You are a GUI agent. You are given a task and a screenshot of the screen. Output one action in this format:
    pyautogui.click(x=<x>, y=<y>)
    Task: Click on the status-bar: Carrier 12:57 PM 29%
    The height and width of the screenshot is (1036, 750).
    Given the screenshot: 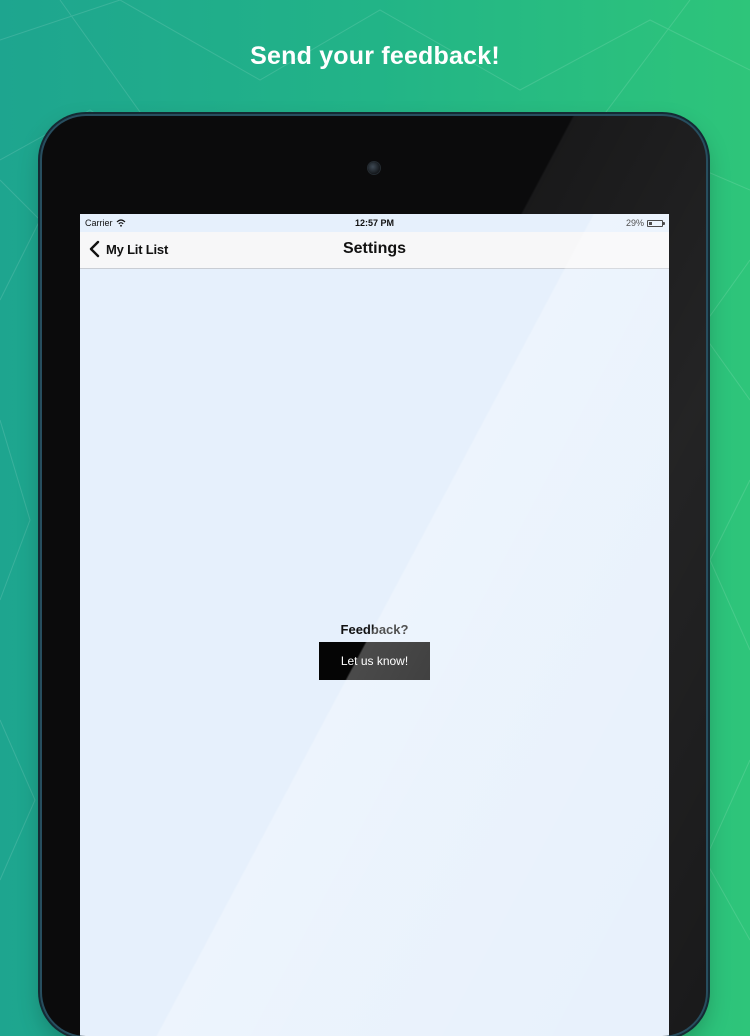 What is the action you would take?
    pyautogui.click(x=374, y=223)
    